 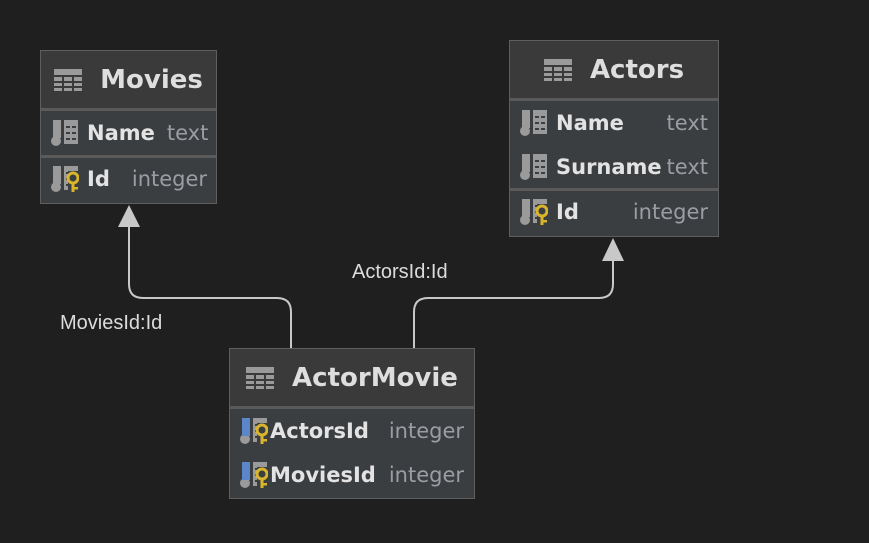 I want to click on table-header: Actors, so click(x=614, y=71).